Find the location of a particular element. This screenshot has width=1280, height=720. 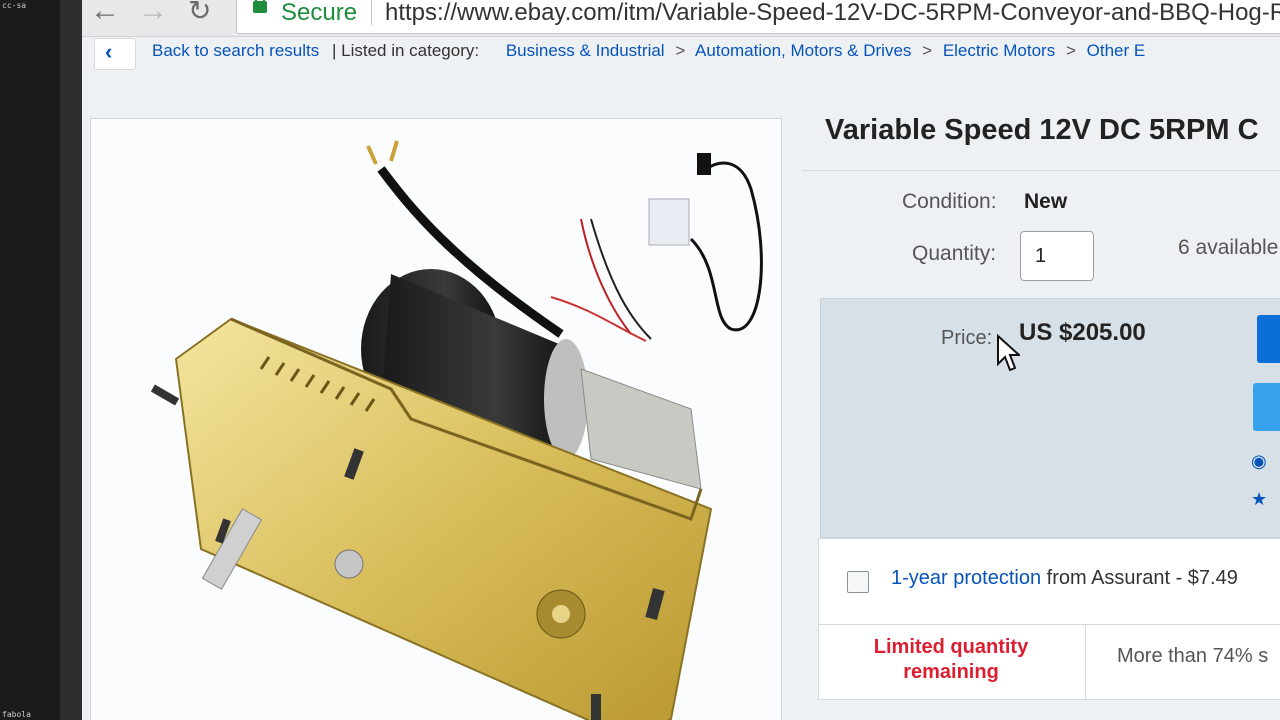

sold-percentage-text: More than 74% s is located at coordinates (1193, 656).